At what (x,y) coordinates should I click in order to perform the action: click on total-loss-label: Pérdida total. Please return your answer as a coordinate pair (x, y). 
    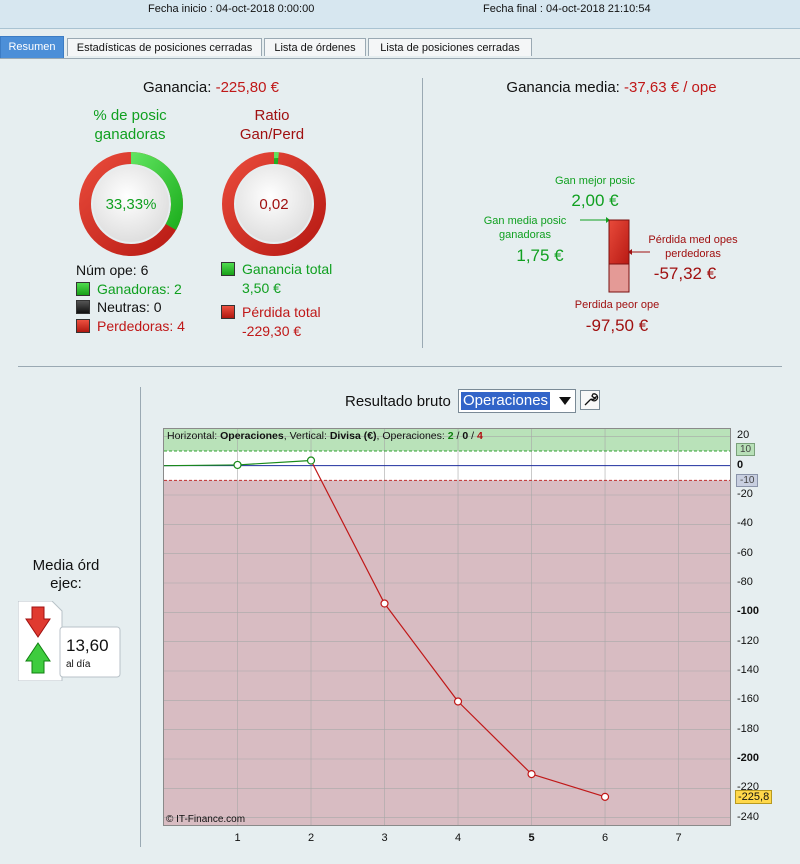
    Looking at the image, I should click on (281, 312).